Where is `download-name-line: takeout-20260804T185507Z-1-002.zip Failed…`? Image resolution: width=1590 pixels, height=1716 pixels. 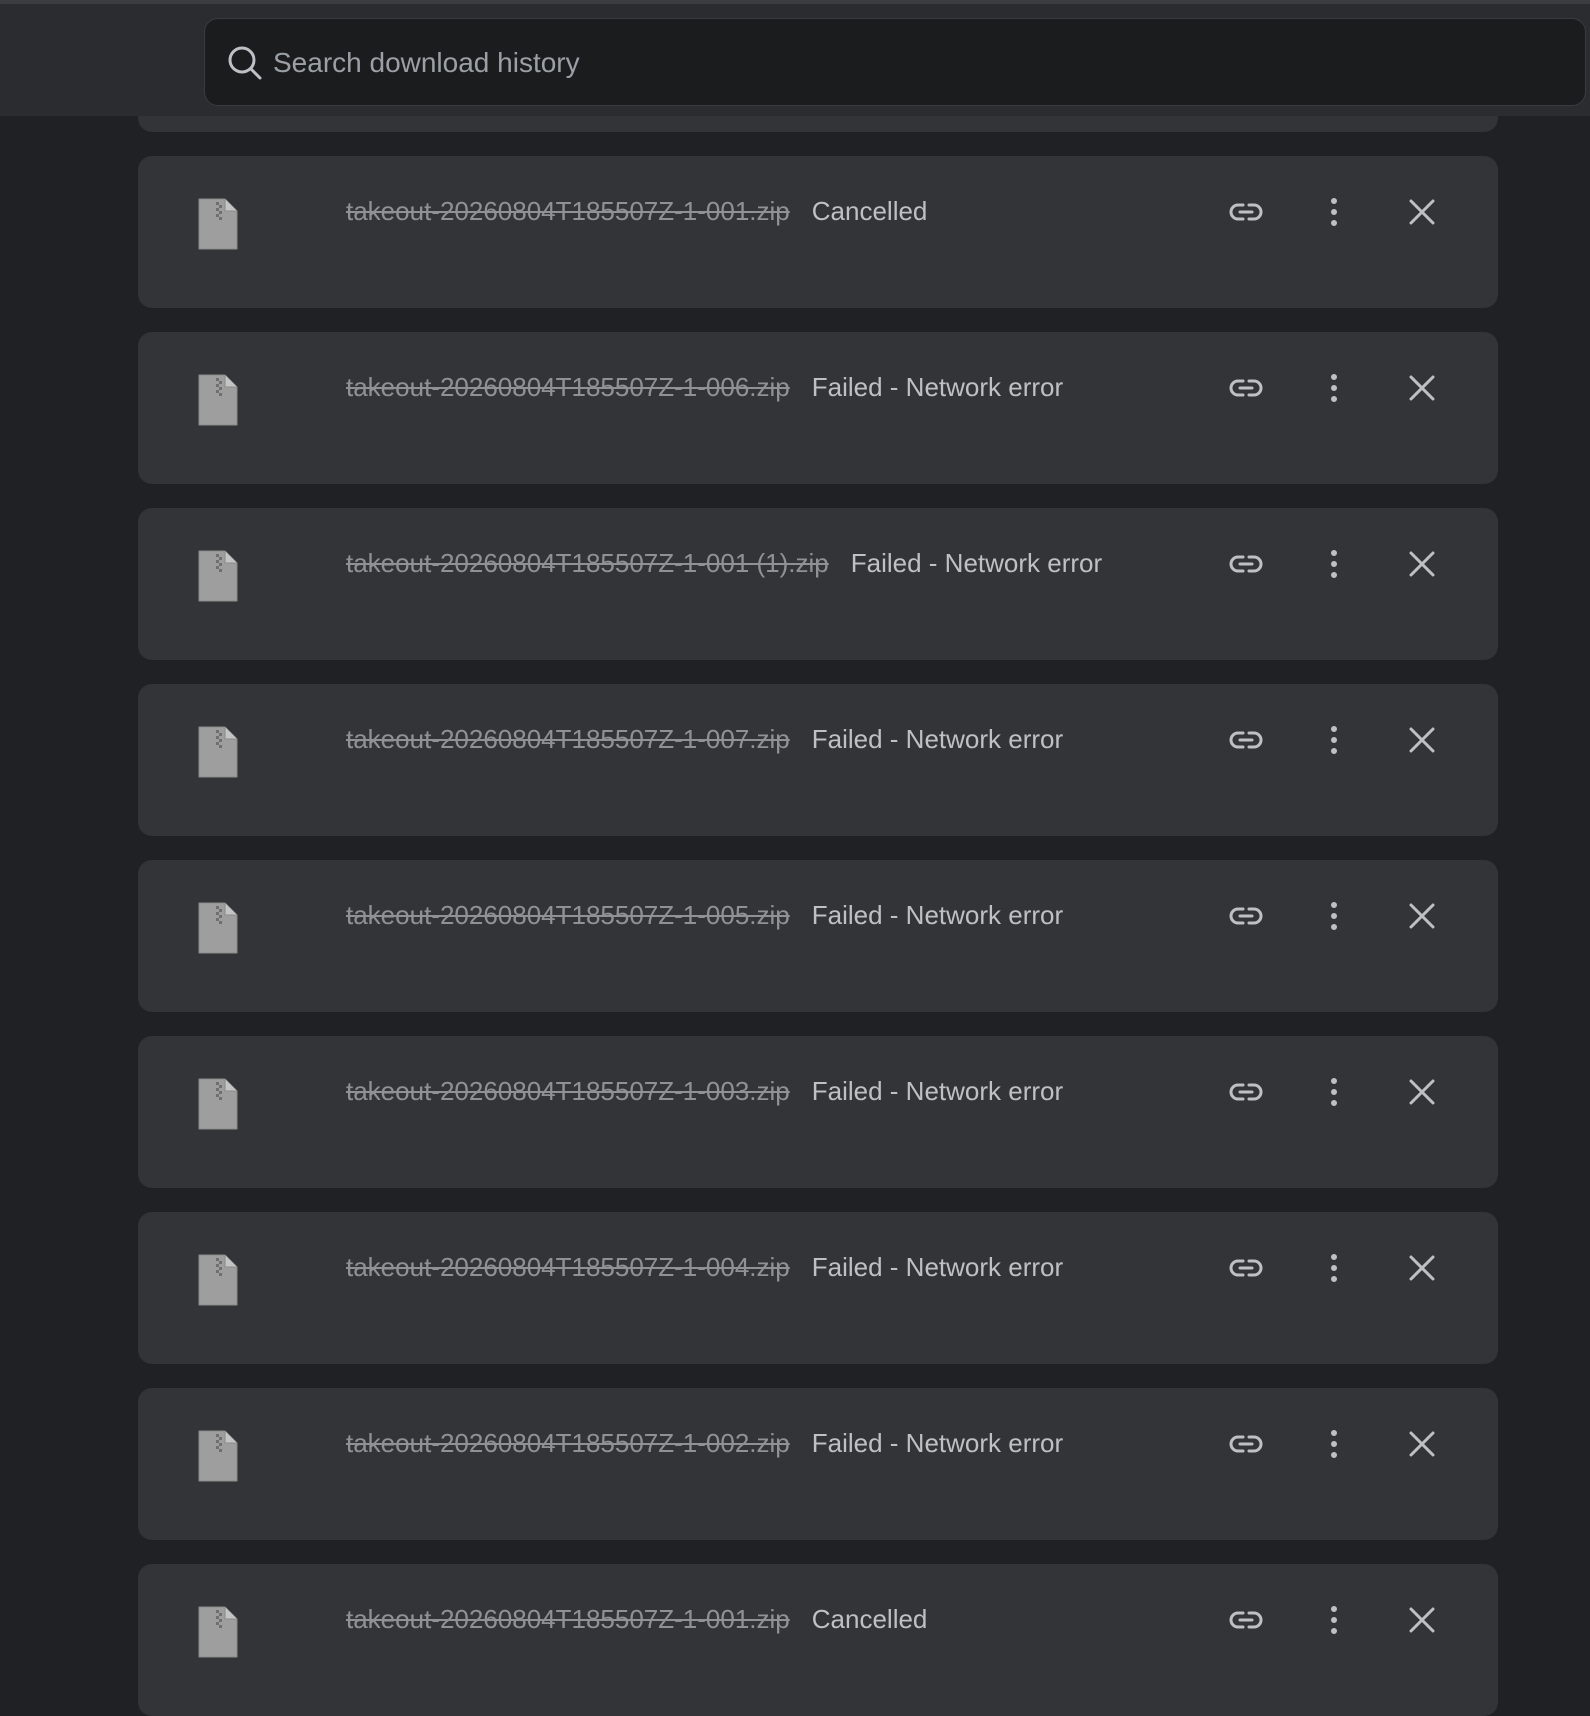 download-name-line: takeout-20260804T185507Z-1-002.zip Failed… is located at coordinates (704, 1443).